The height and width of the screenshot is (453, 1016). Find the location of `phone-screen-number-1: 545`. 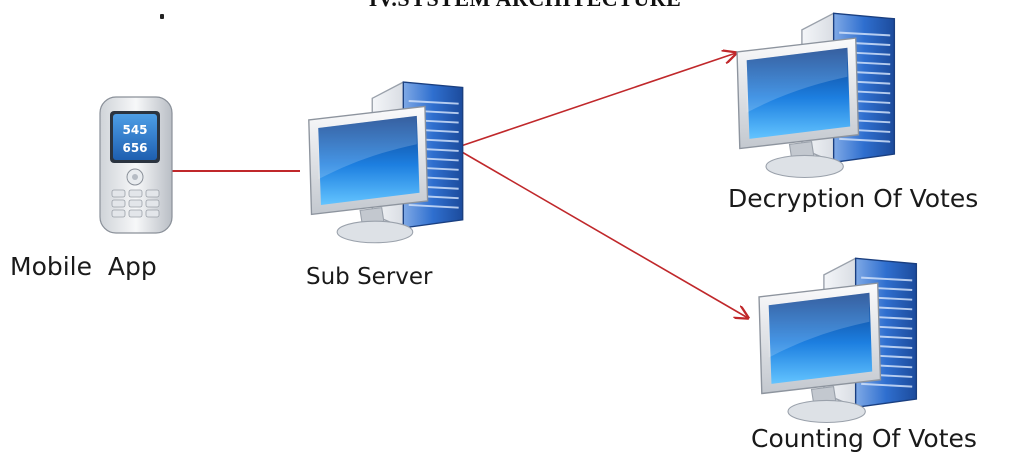

phone-screen-number-1: 545 is located at coordinates (134, 130).